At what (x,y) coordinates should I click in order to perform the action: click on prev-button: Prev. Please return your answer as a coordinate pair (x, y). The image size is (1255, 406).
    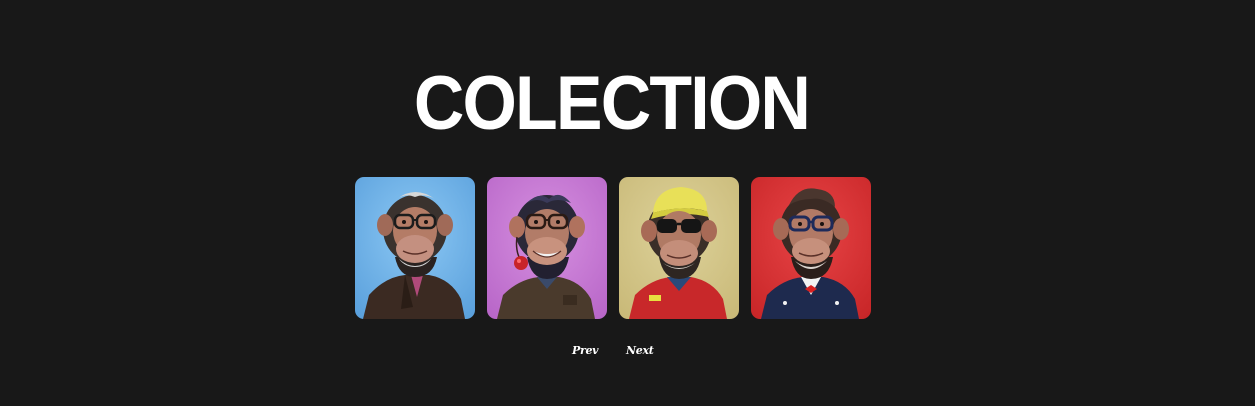
    Looking at the image, I should click on (585, 351).